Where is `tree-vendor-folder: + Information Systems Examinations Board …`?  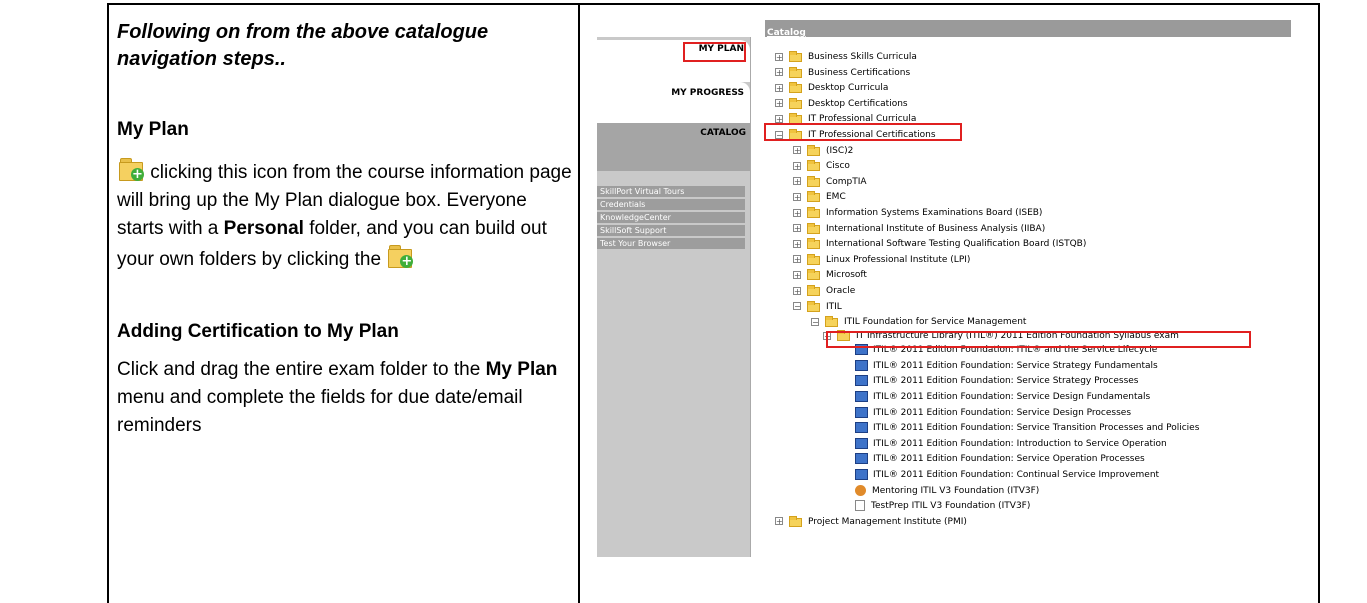
tree-vendor-folder: + Information Systems Examinations Board … is located at coordinates (917, 213).